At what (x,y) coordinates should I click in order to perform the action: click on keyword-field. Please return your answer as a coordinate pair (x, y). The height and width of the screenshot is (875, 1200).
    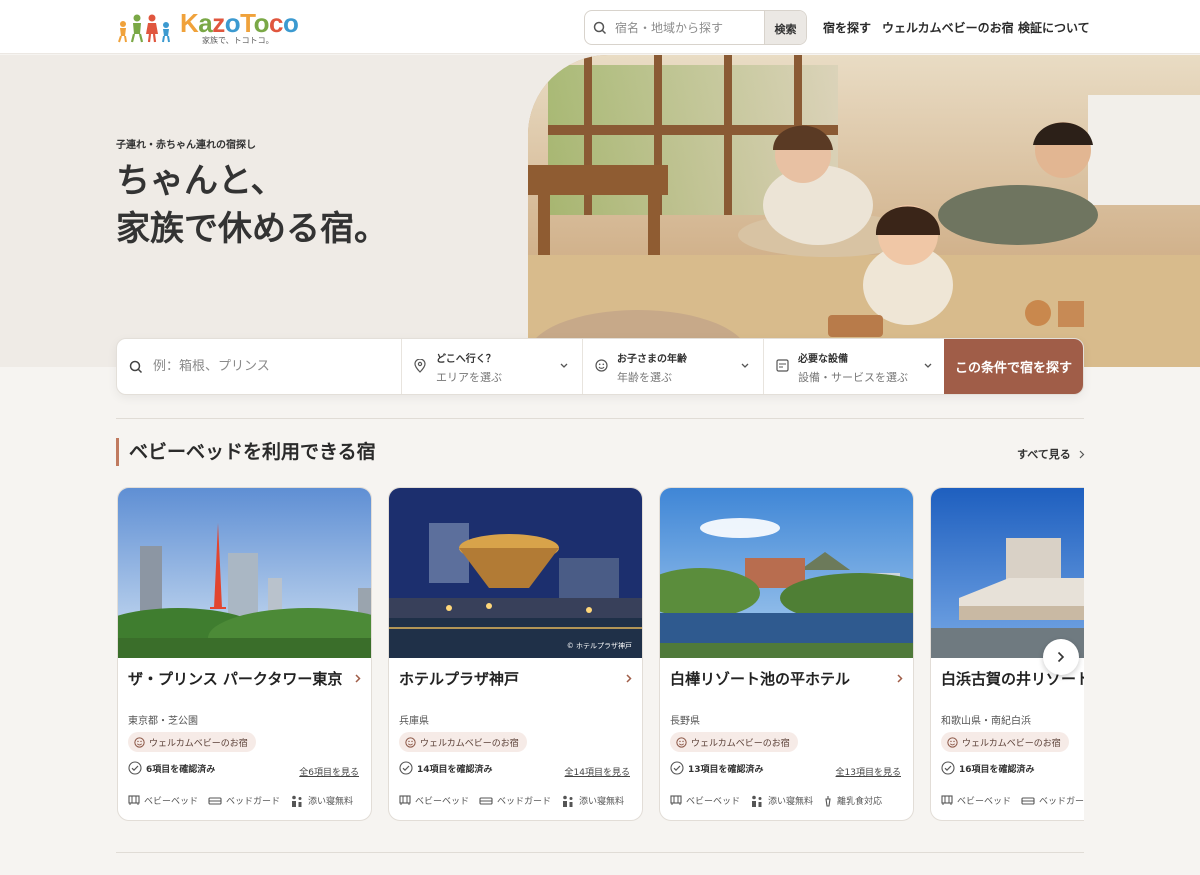
    Looking at the image, I should click on (259, 366).